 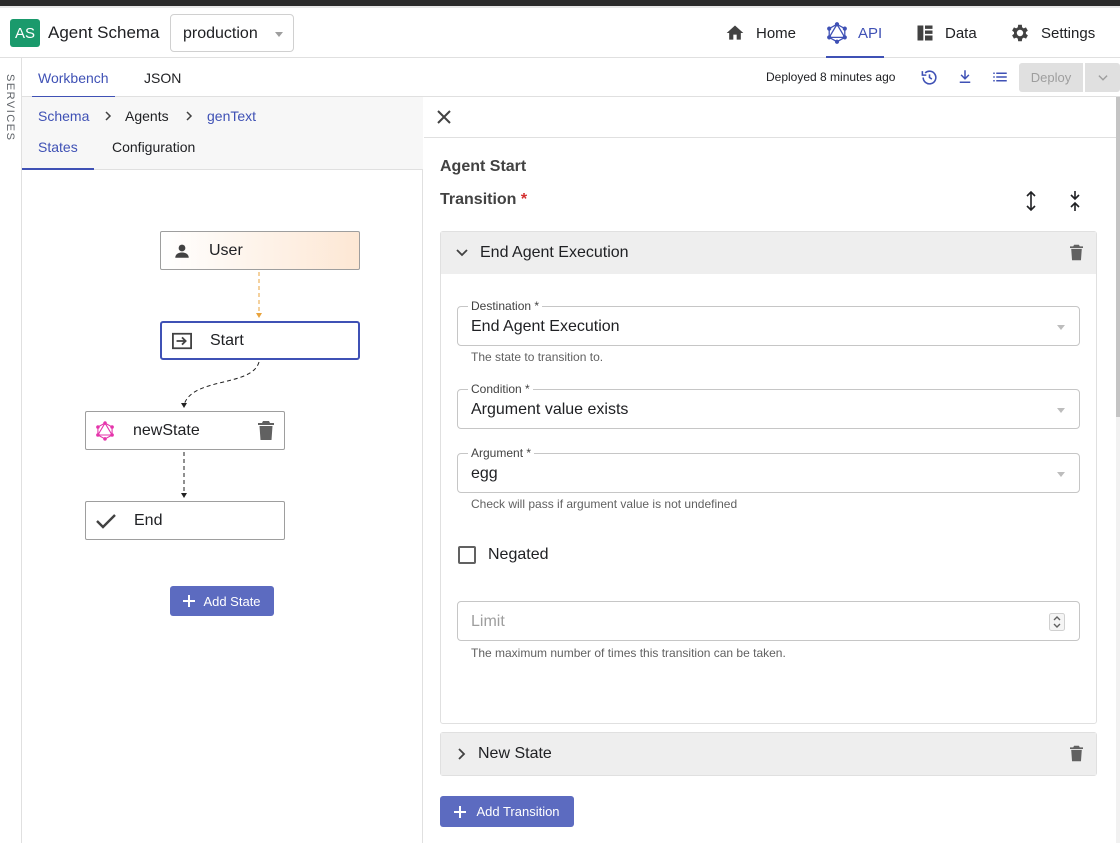 What do you see at coordinates (220, 33) in the screenshot?
I see `environment-value: production` at bounding box center [220, 33].